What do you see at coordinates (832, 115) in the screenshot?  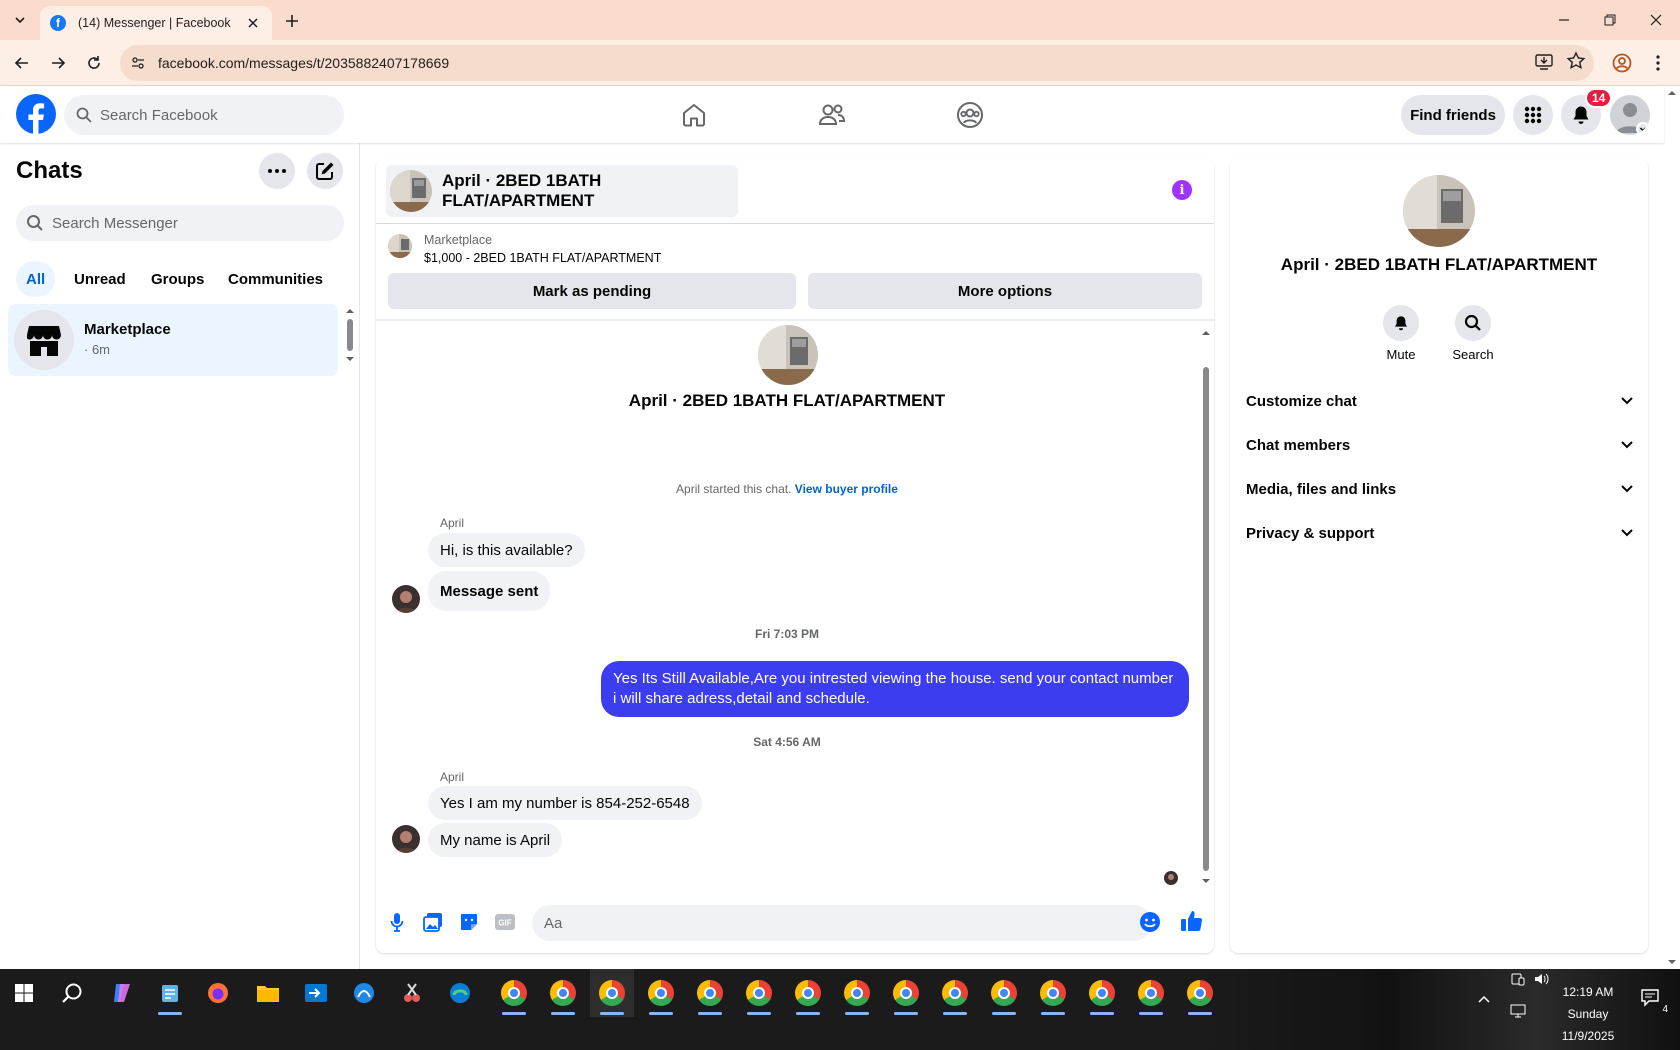 I see `nav-friends` at bounding box center [832, 115].